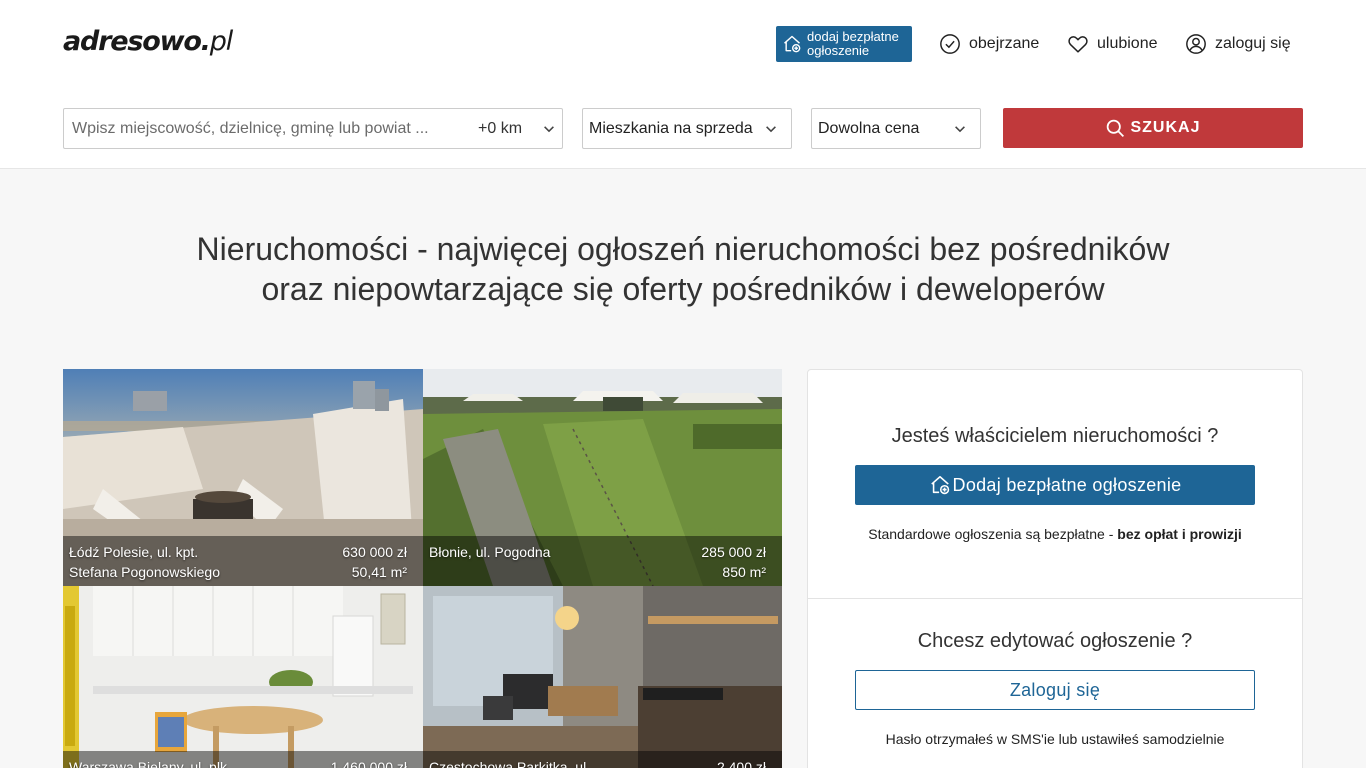  Describe the element at coordinates (374, 552) in the screenshot. I see `listing-price: 630 000 zł` at that location.